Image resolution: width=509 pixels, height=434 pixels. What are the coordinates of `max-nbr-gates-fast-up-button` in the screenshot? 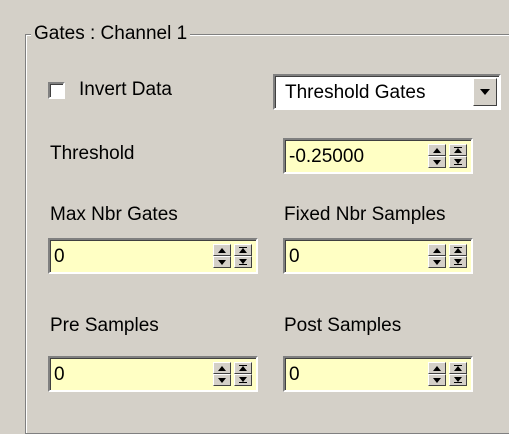 It's located at (243, 250).